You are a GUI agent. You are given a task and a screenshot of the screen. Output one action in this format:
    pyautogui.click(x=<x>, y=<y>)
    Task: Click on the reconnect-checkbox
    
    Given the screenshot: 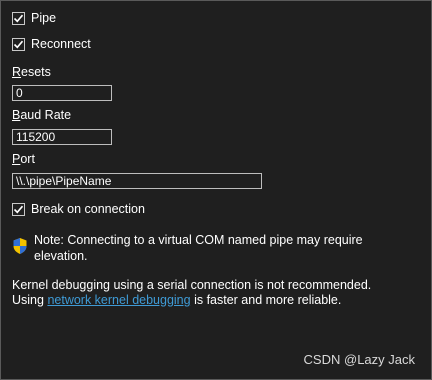 What is the action you would take?
    pyautogui.click(x=18, y=44)
    